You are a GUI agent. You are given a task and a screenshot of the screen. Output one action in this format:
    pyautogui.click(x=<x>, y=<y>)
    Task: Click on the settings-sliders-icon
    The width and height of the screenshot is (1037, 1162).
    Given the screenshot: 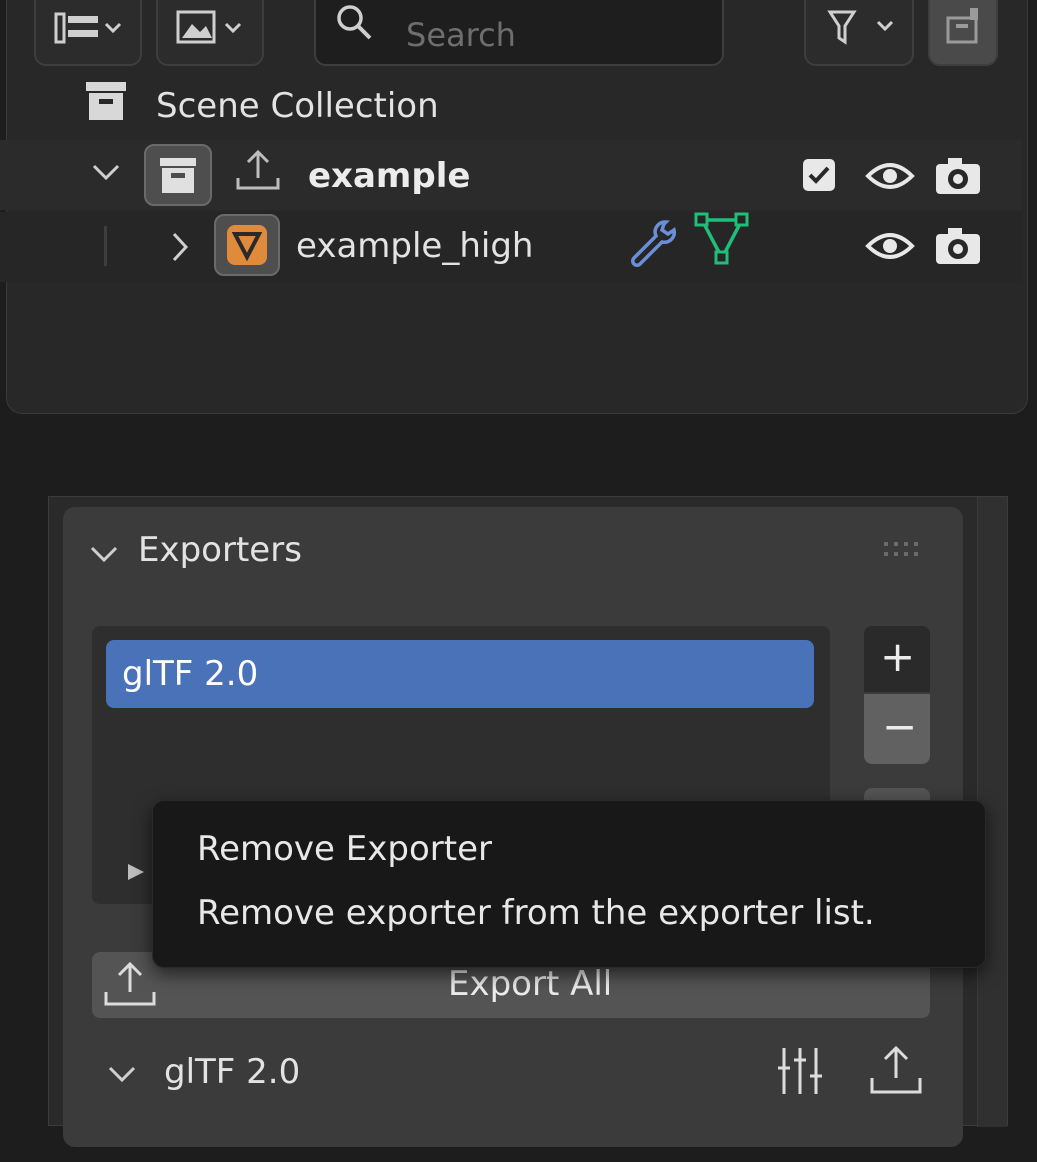 What is the action you would take?
    pyautogui.click(x=800, y=1072)
    